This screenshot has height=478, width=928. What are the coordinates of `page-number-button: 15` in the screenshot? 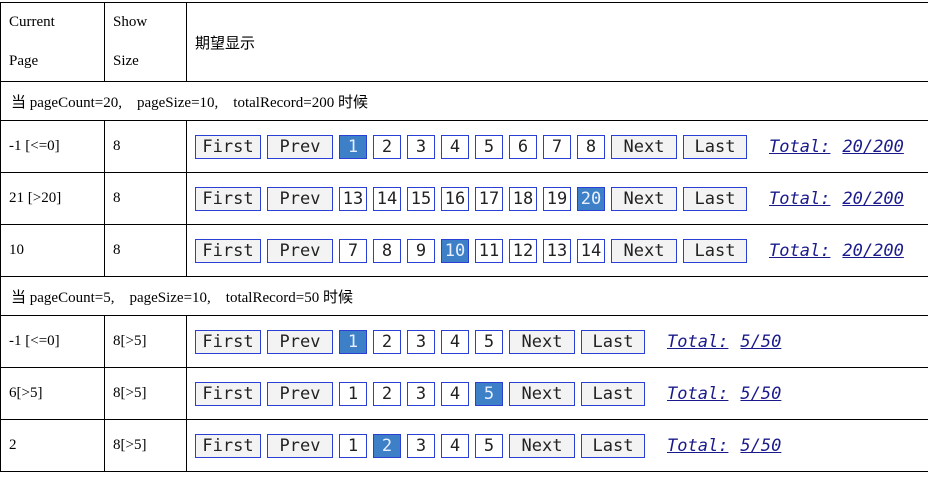 It's located at (421, 198).